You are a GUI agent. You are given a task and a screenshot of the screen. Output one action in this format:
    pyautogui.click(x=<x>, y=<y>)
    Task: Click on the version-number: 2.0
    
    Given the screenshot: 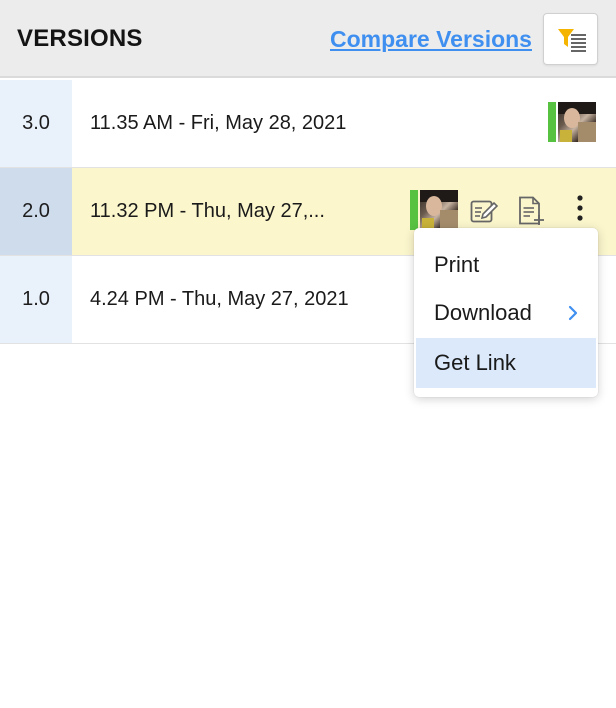 What is the action you would take?
    pyautogui.click(x=36, y=211)
    